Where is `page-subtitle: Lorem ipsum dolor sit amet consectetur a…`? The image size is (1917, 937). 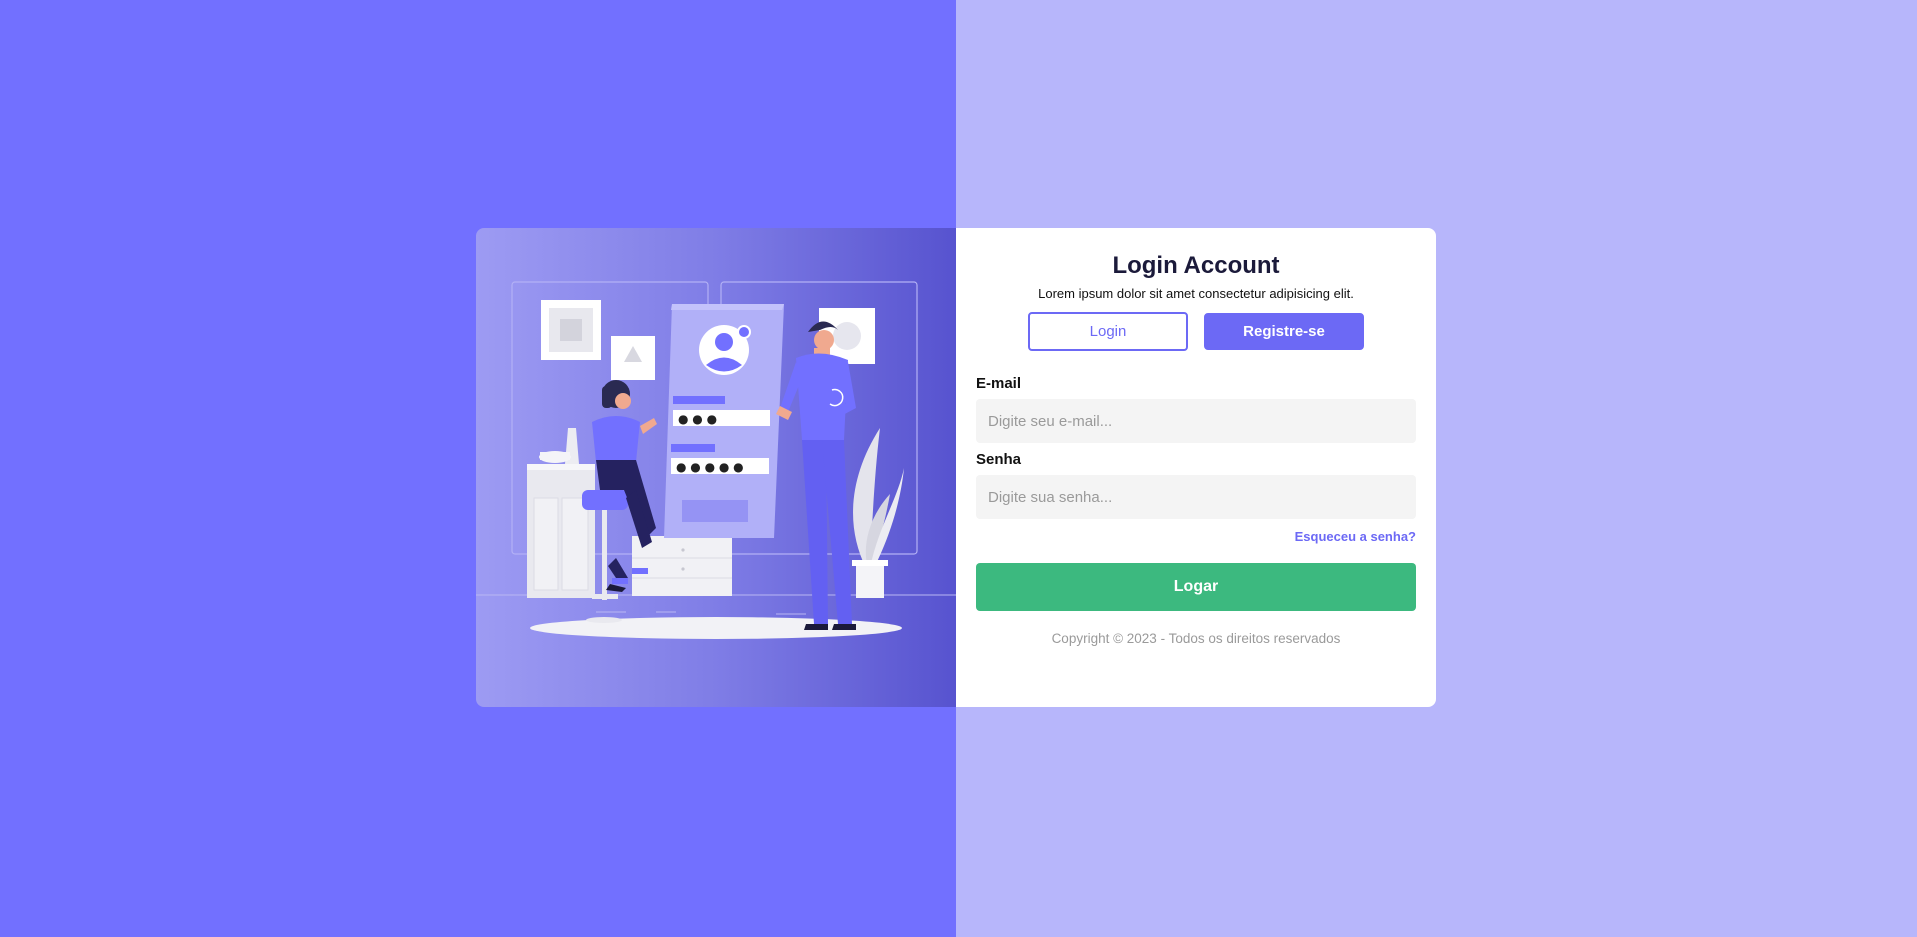
page-subtitle: Lorem ipsum dolor sit amet consectetur a… is located at coordinates (1196, 293).